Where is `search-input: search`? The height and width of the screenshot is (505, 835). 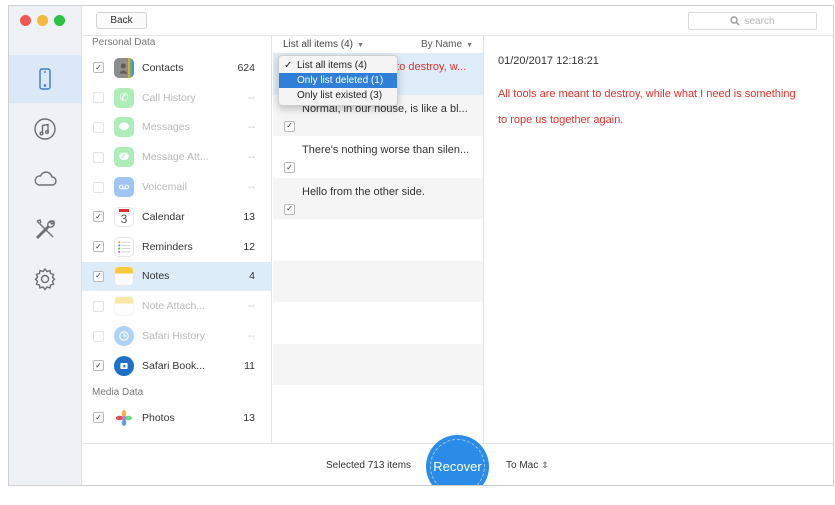 search-input: search is located at coordinates (752, 21).